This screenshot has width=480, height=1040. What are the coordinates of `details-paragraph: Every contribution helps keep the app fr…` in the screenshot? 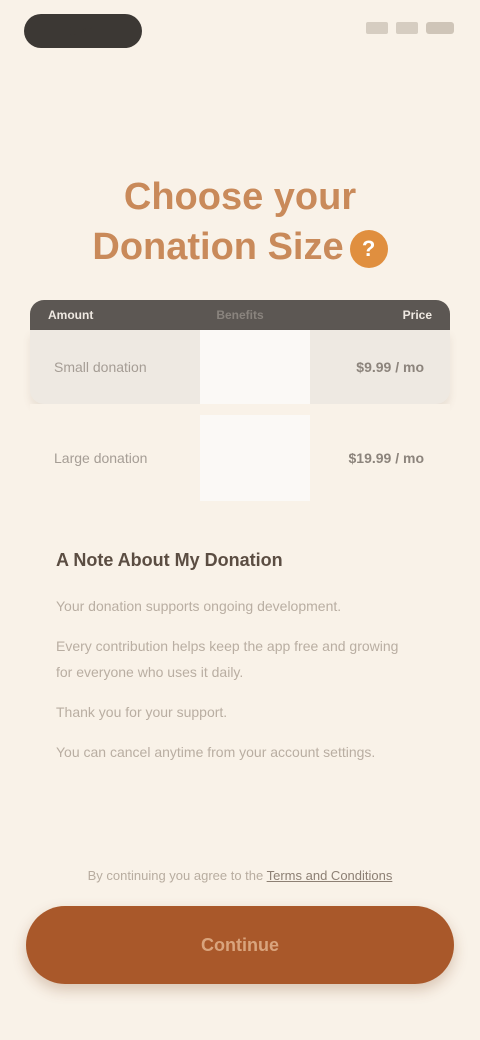 It's located at (227, 659).